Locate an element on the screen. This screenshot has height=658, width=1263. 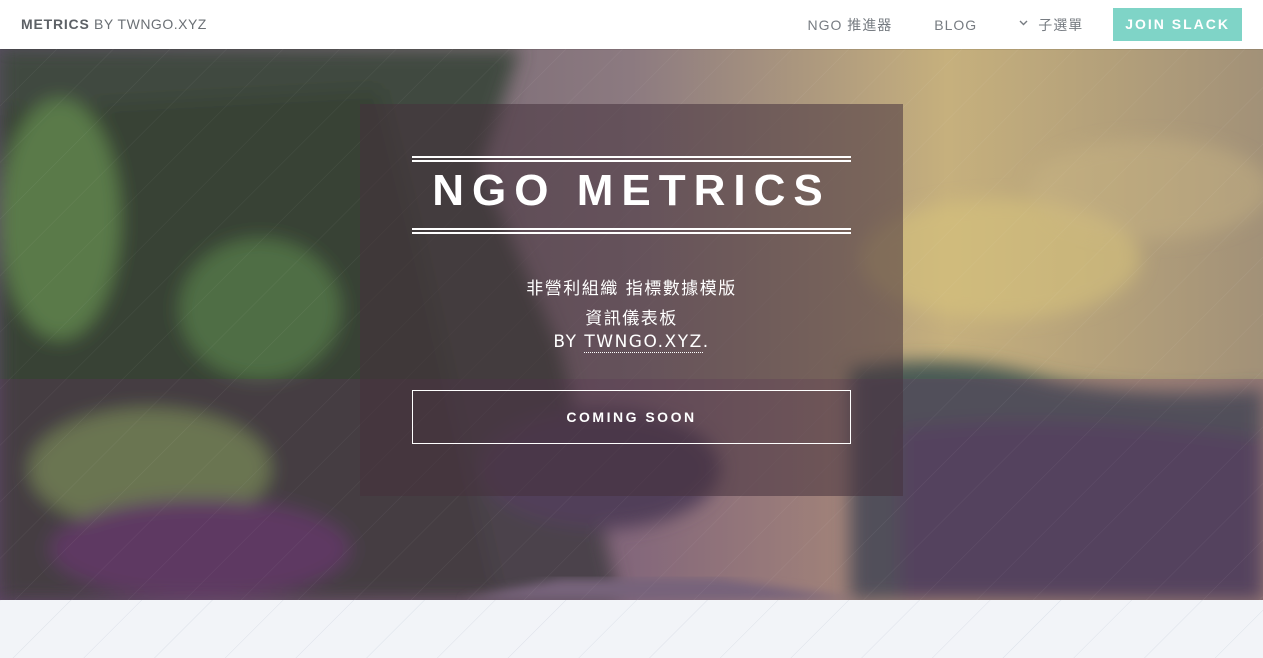
main-nav: NGO 推進器 BLOG 子選單 JOIN SLACK is located at coordinates (1035, 24).